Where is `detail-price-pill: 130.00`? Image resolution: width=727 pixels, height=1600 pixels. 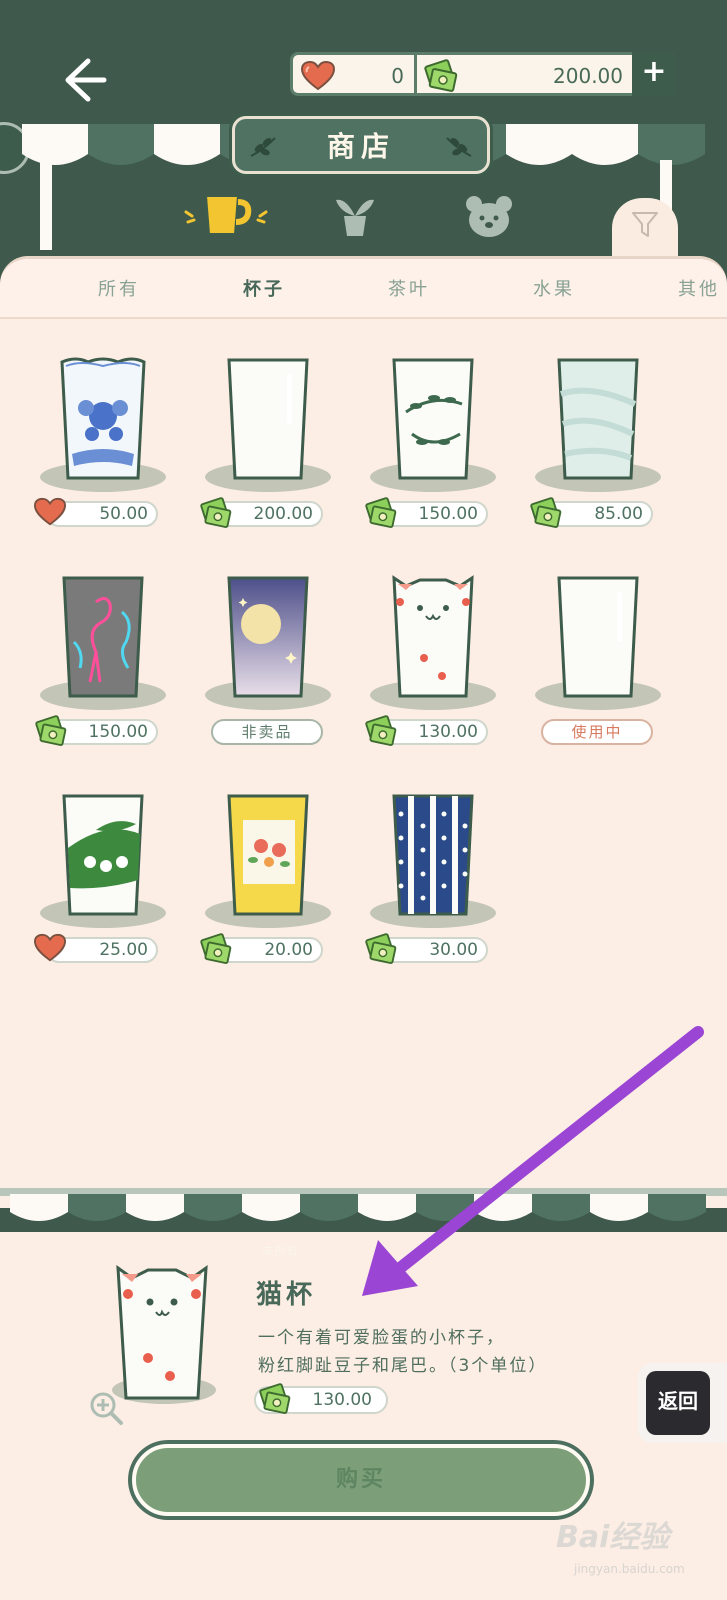 detail-price-pill: 130.00 is located at coordinates (321, 1398).